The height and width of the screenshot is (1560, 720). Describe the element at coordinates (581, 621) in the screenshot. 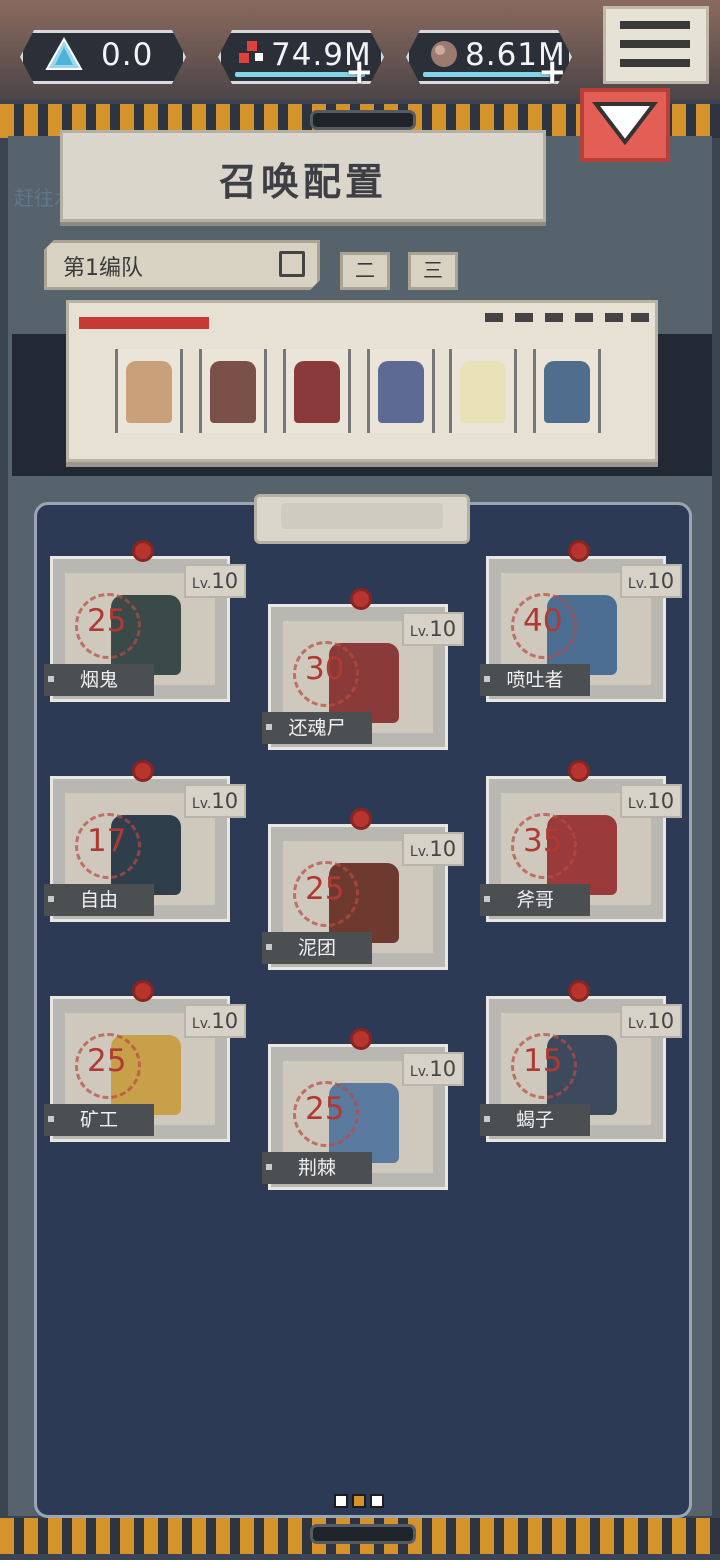

I see `unit-card: 40 Lv.10 喷吐者` at that location.